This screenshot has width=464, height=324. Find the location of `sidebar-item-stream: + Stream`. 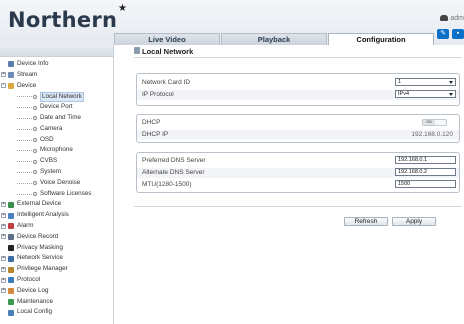

sidebar-item-stream: + Stream is located at coordinates (56, 75).